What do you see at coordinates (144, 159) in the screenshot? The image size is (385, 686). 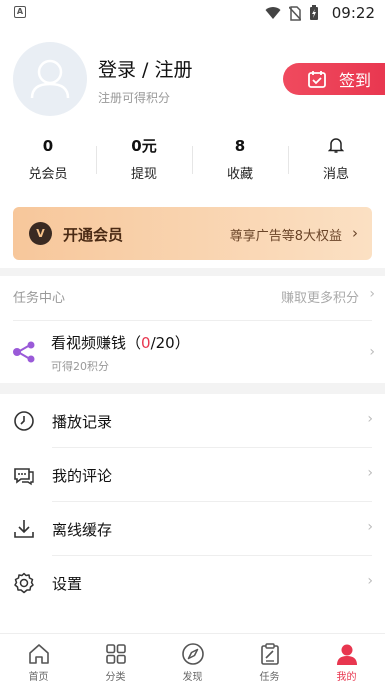 I see `stat-withdraw: 0元 提现` at bounding box center [144, 159].